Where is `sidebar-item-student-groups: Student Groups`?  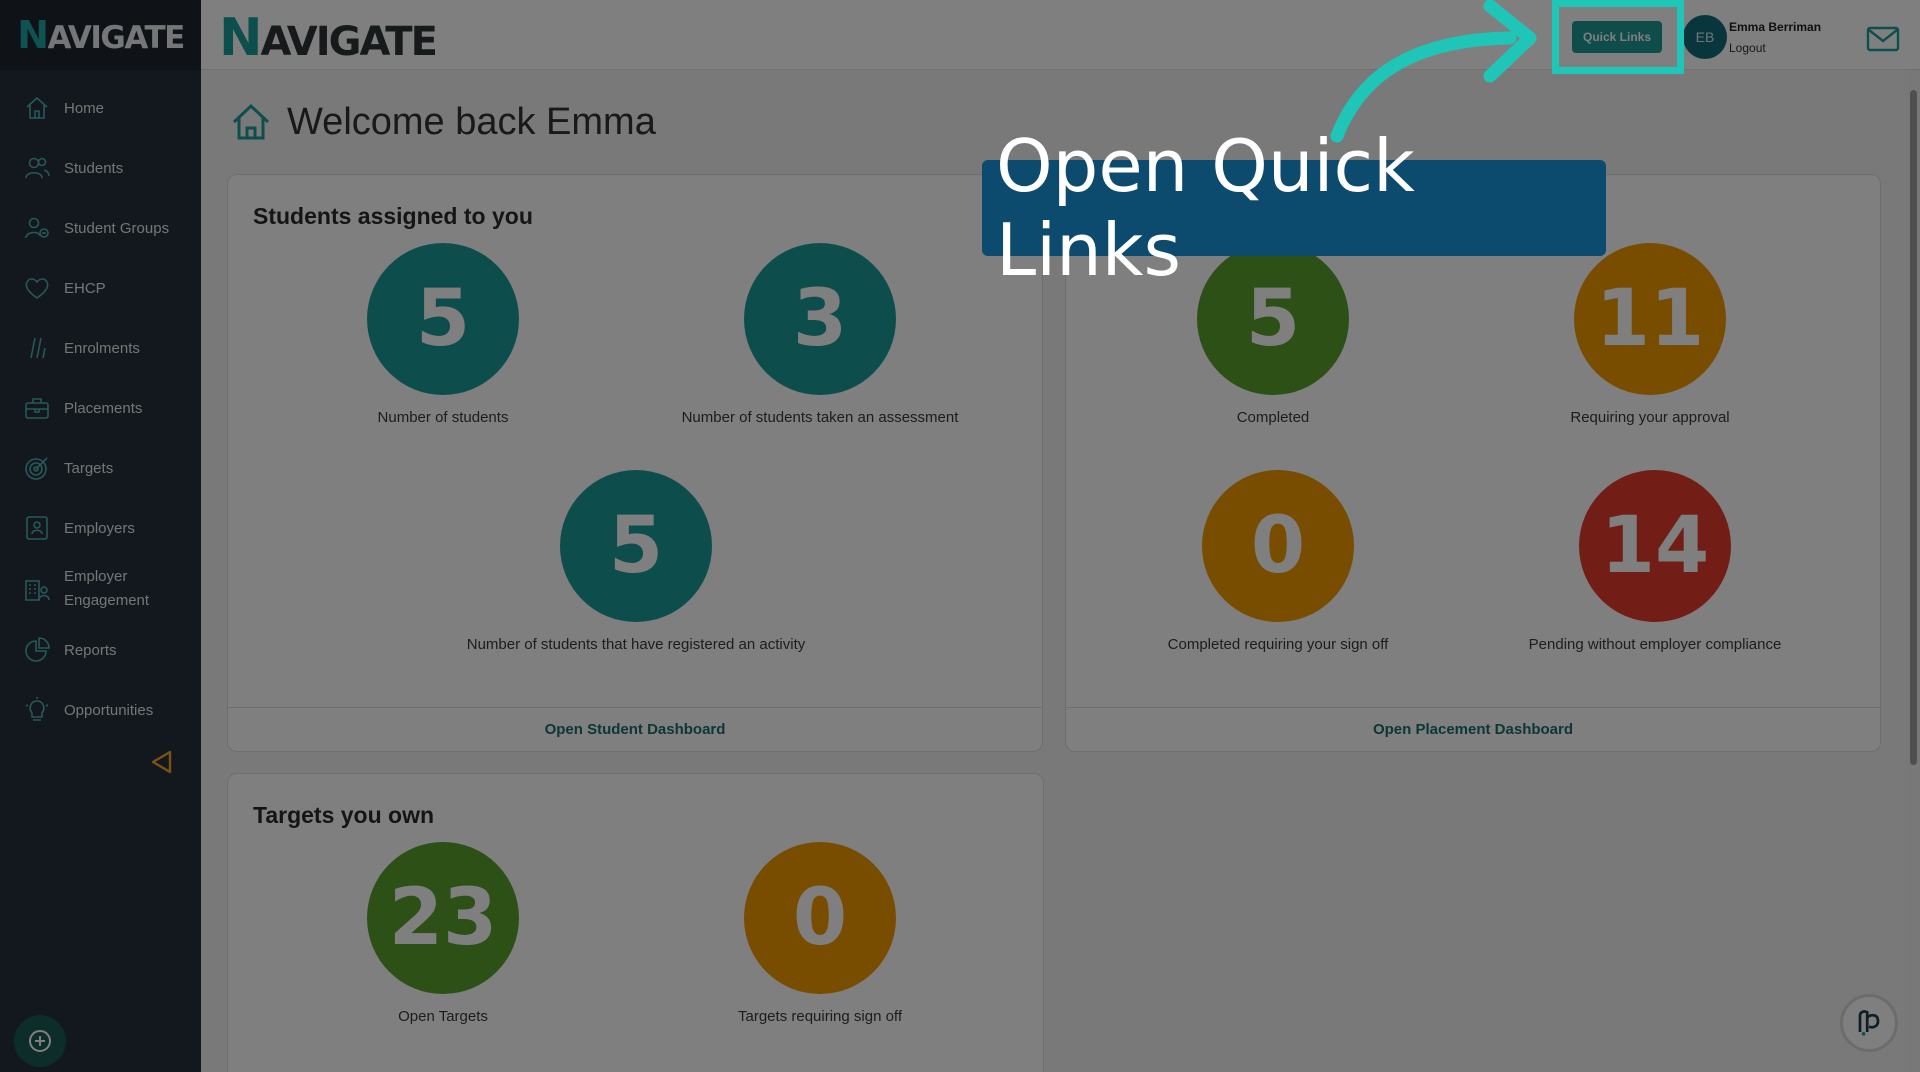 sidebar-item-student-groups: Student Groups is located at coordinates (100, 228).